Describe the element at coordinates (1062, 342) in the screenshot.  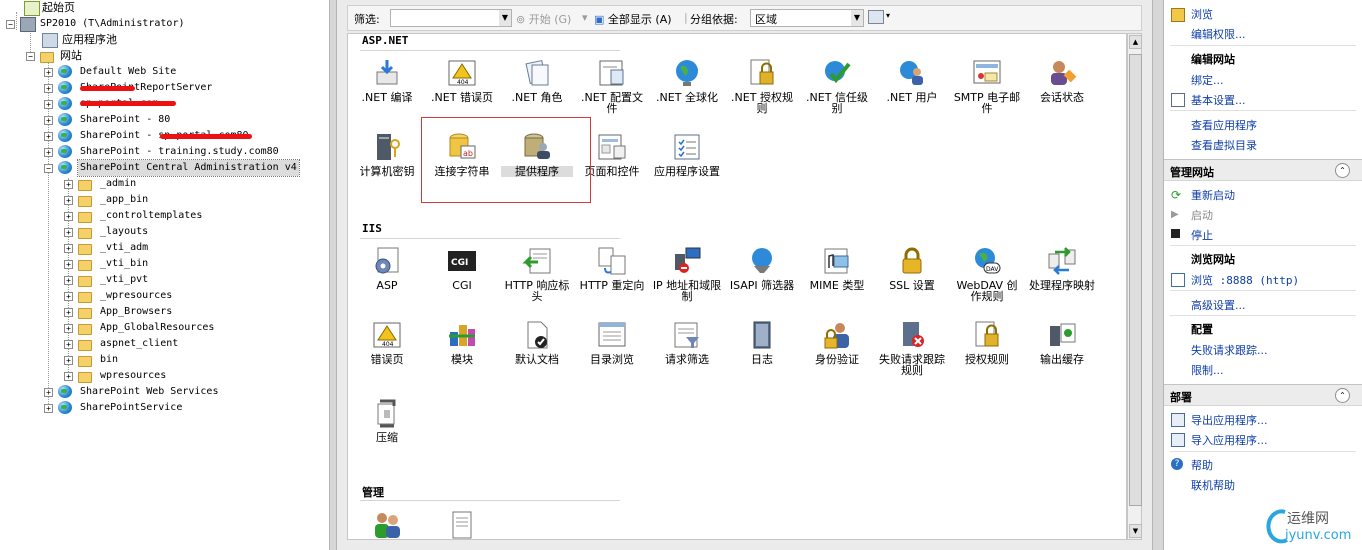
I see `feature-output-caching: 输出缓存` at that location.